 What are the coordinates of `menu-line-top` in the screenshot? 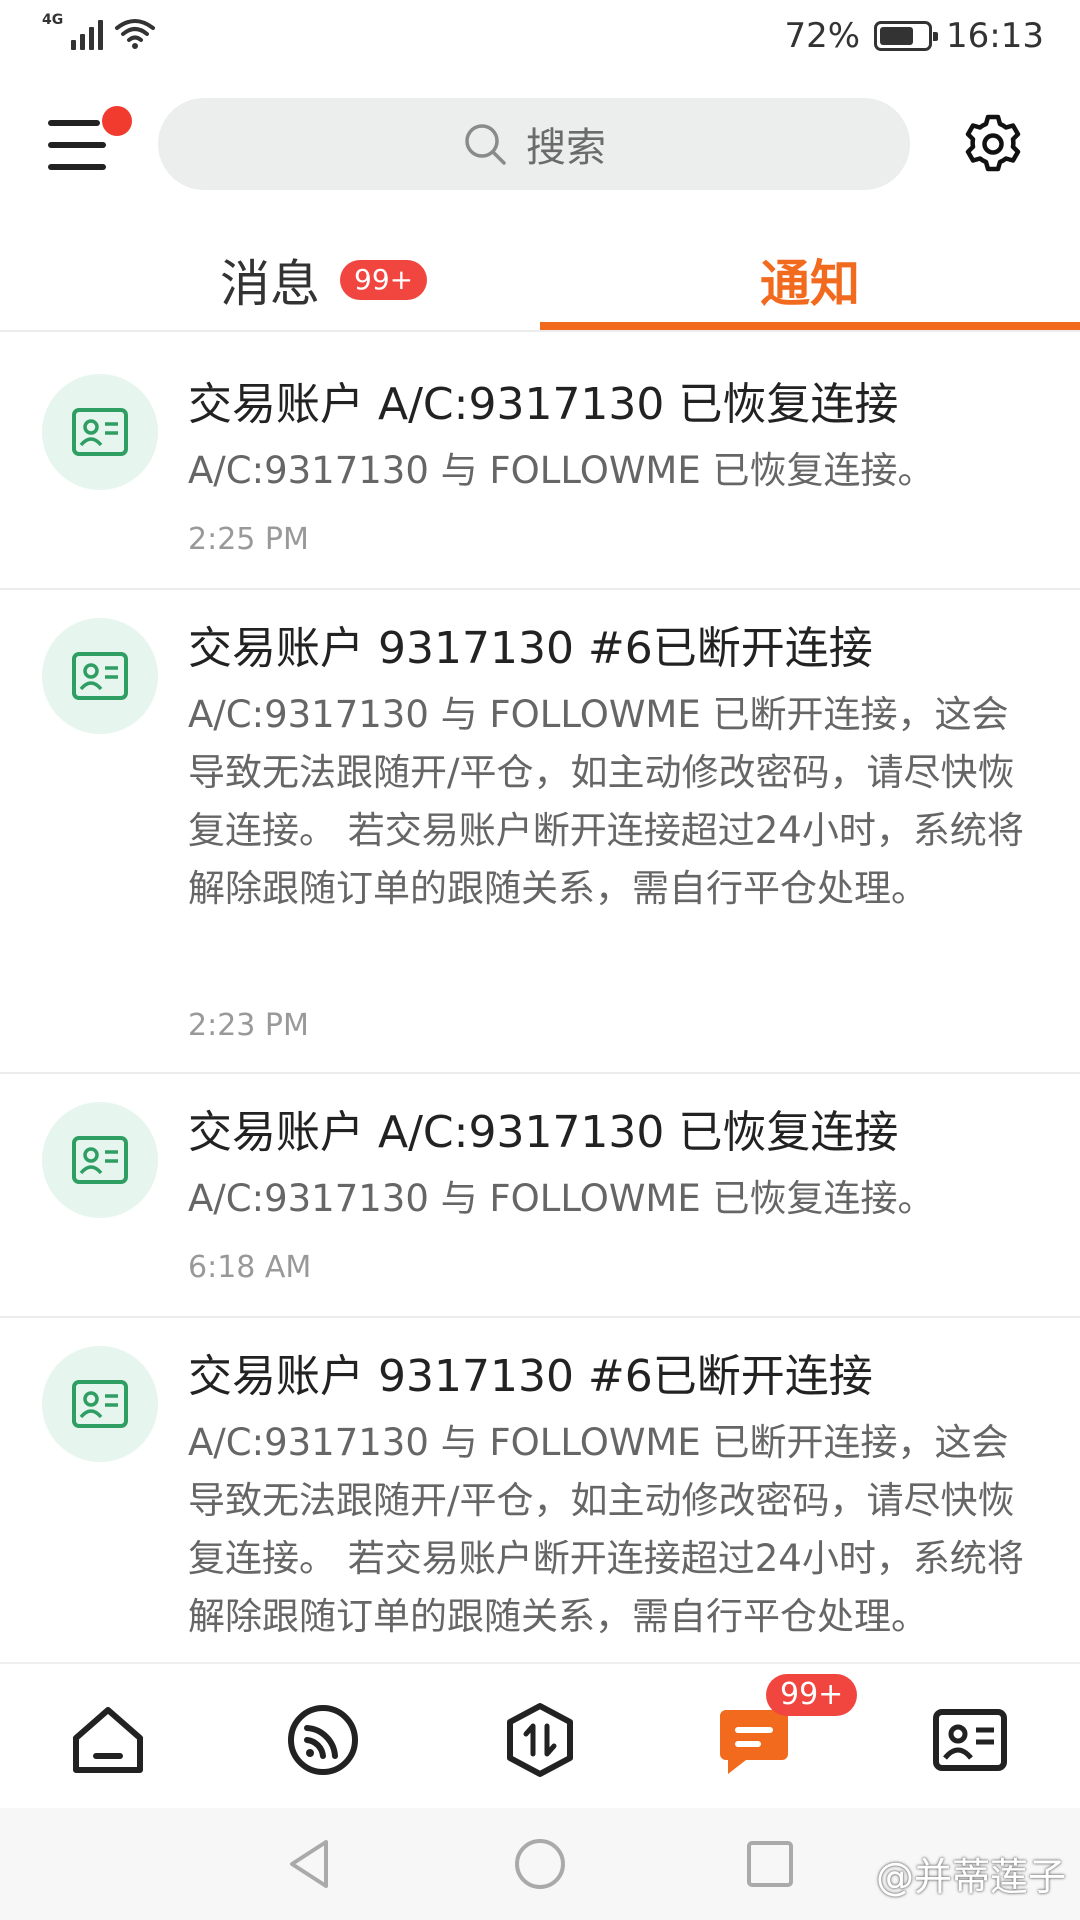 It's located at (74, 123).